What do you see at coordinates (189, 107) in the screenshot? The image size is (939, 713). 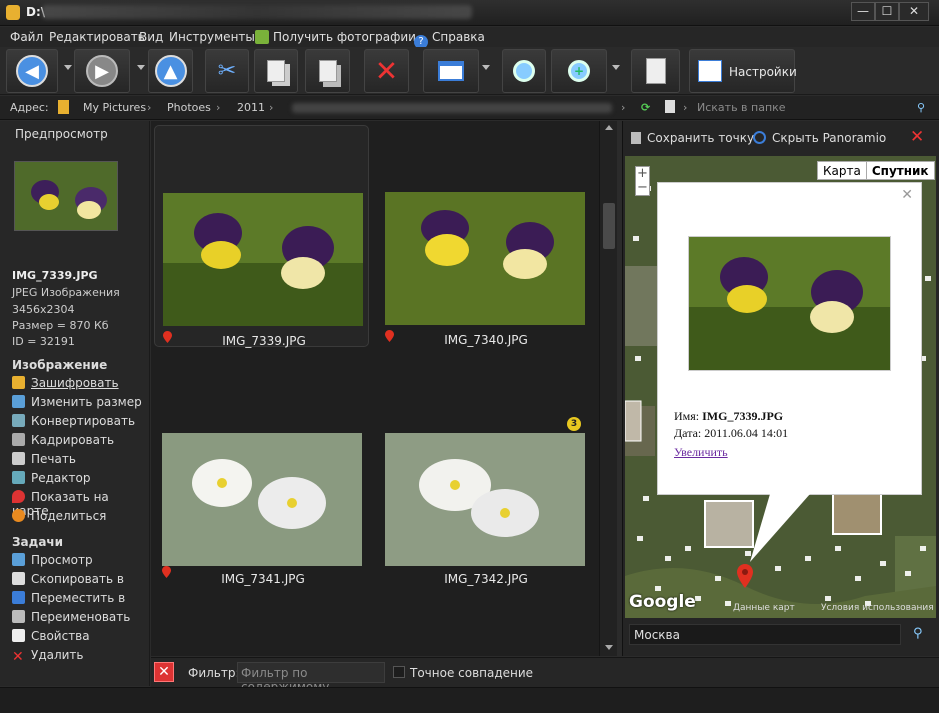 I see `crumb-photoes: Photoes` at bounding box center [189, 107].